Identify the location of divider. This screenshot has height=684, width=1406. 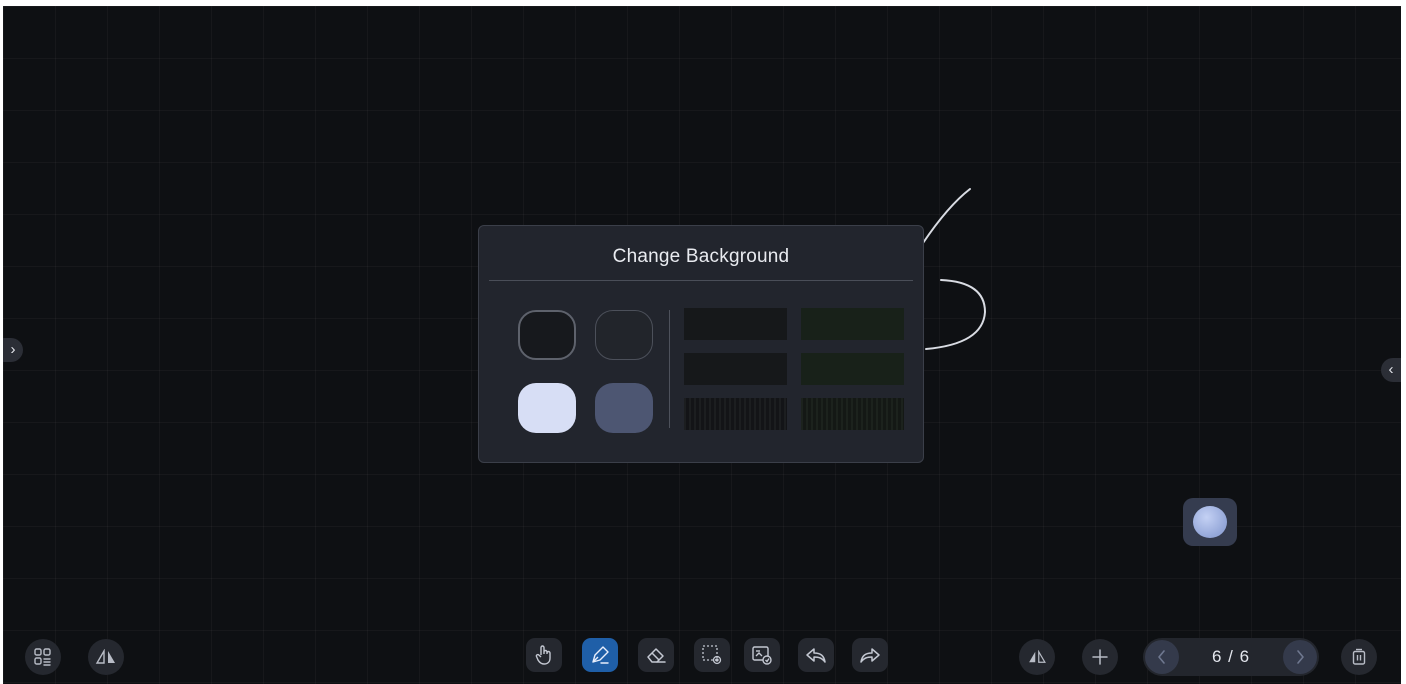
(701, 280).